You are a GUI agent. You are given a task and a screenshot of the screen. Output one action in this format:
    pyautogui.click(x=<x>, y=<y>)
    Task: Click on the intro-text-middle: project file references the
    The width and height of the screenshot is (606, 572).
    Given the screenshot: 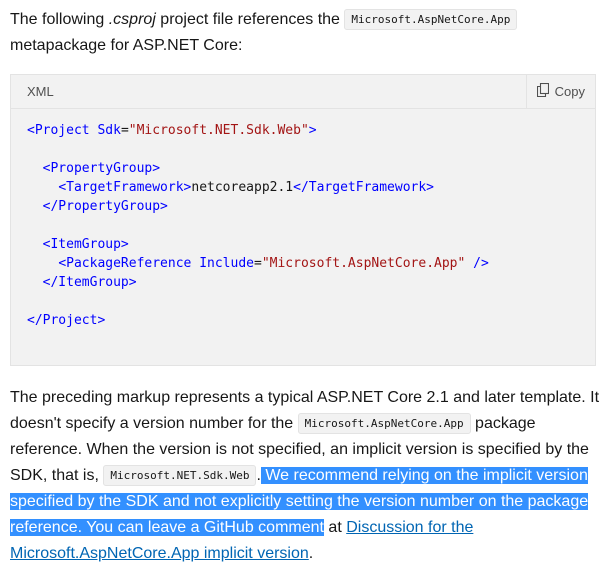 What is the action you would take?
    pyautogui.click(x=250, y=19)
    